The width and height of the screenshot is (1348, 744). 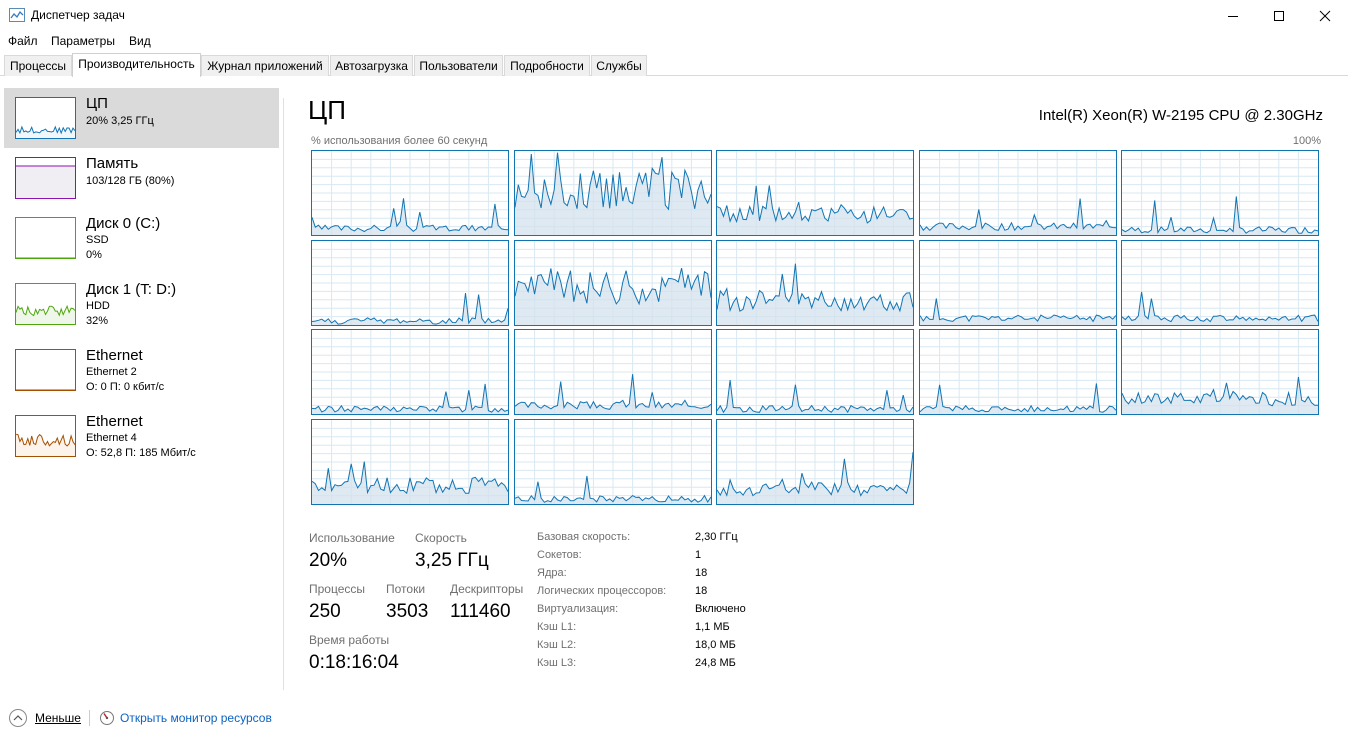 I want to click on usage-label: Использование, so click(x=352, y=538).